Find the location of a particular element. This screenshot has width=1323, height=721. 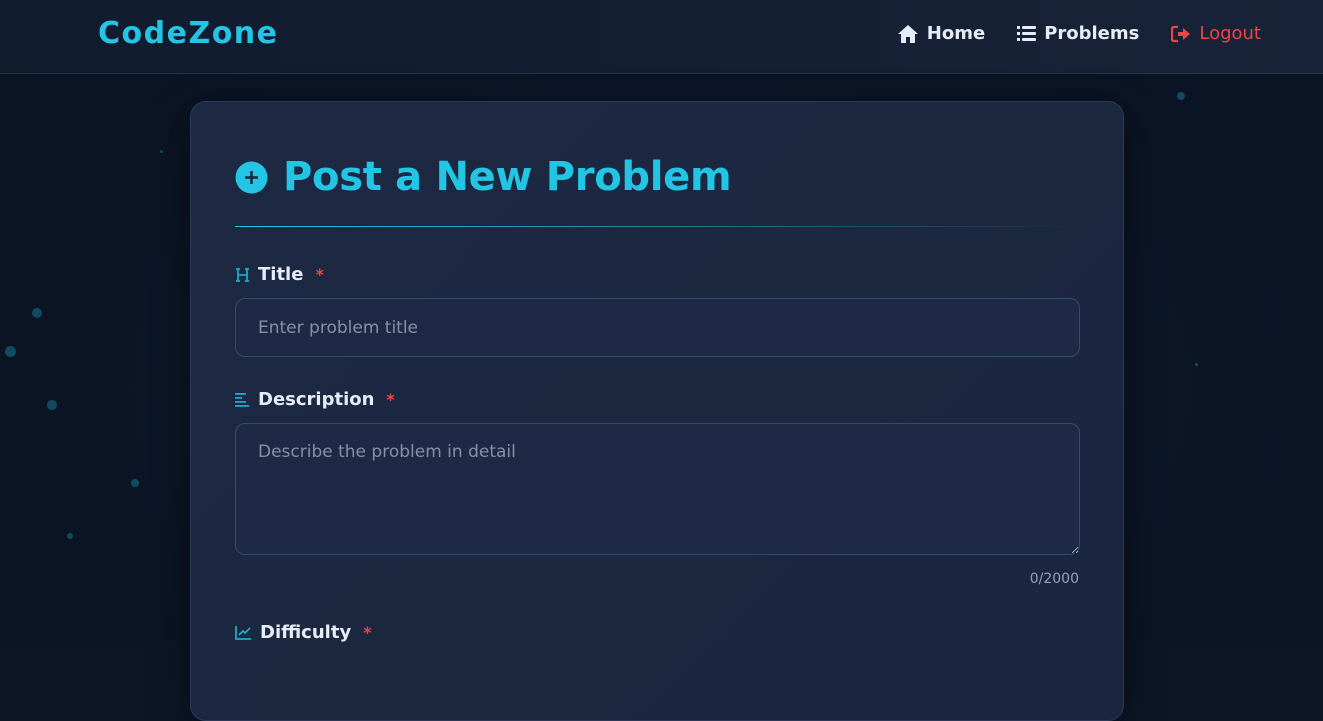

nav-problems-link: Problems is located at coordinates (1078, 33).